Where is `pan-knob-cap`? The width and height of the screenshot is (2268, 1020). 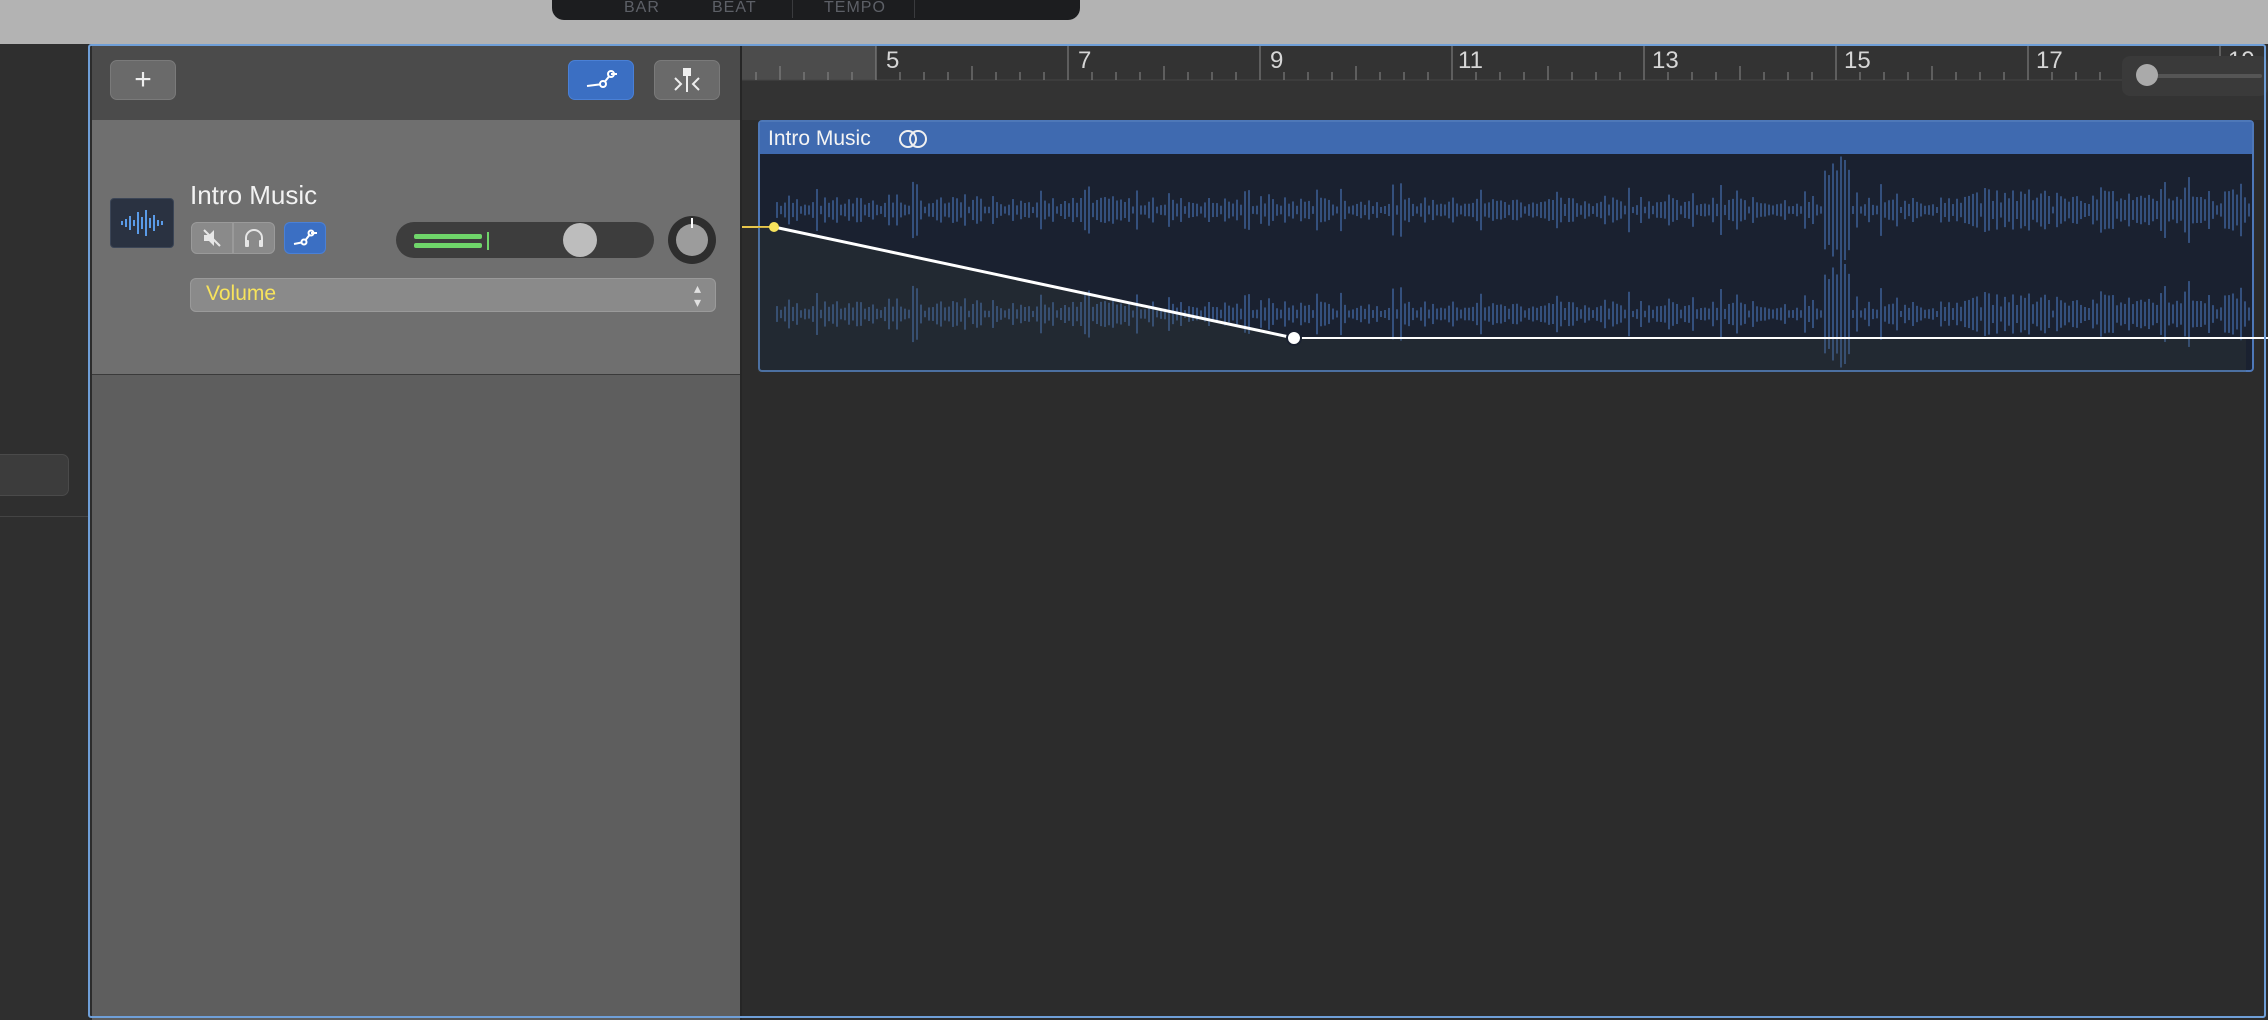
pan-knob-cap is located at coordinates (692, 240).